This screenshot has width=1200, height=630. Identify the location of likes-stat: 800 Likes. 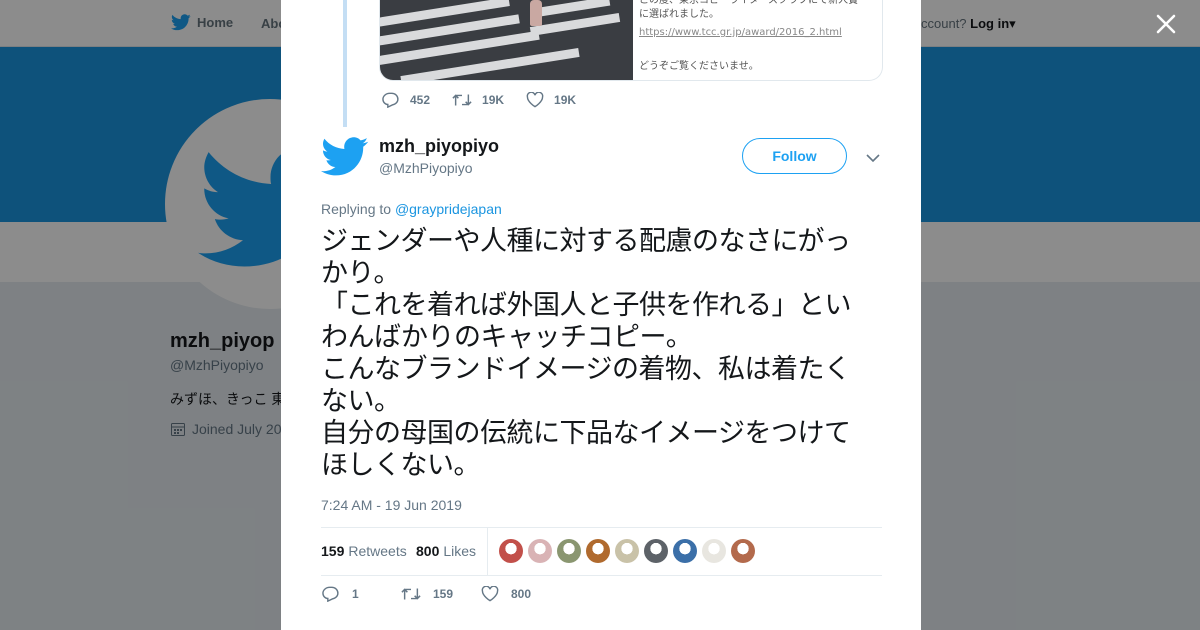
(446, 551).